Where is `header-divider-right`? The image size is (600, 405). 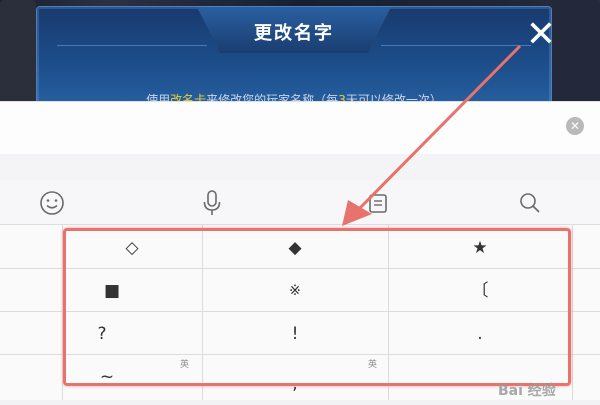
header-divider-right is located at coordinates (456, 45).